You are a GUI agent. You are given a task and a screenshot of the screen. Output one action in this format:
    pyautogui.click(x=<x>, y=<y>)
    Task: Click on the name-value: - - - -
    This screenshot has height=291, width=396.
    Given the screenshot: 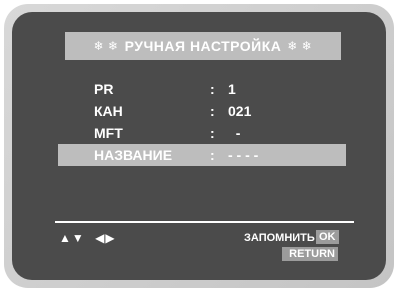 What is the action you would take?
    pyautogui.click(x=243, y=155)
    